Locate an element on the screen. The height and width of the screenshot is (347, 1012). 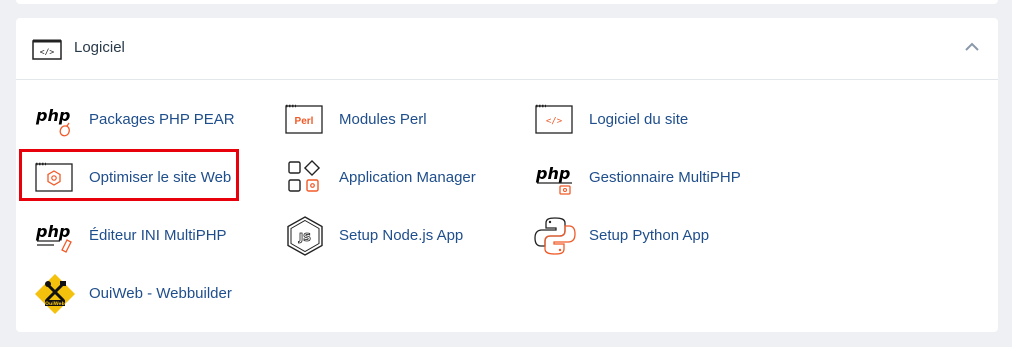
setup-python-app-link: Setup Python App is located at coordinates (634, 236).